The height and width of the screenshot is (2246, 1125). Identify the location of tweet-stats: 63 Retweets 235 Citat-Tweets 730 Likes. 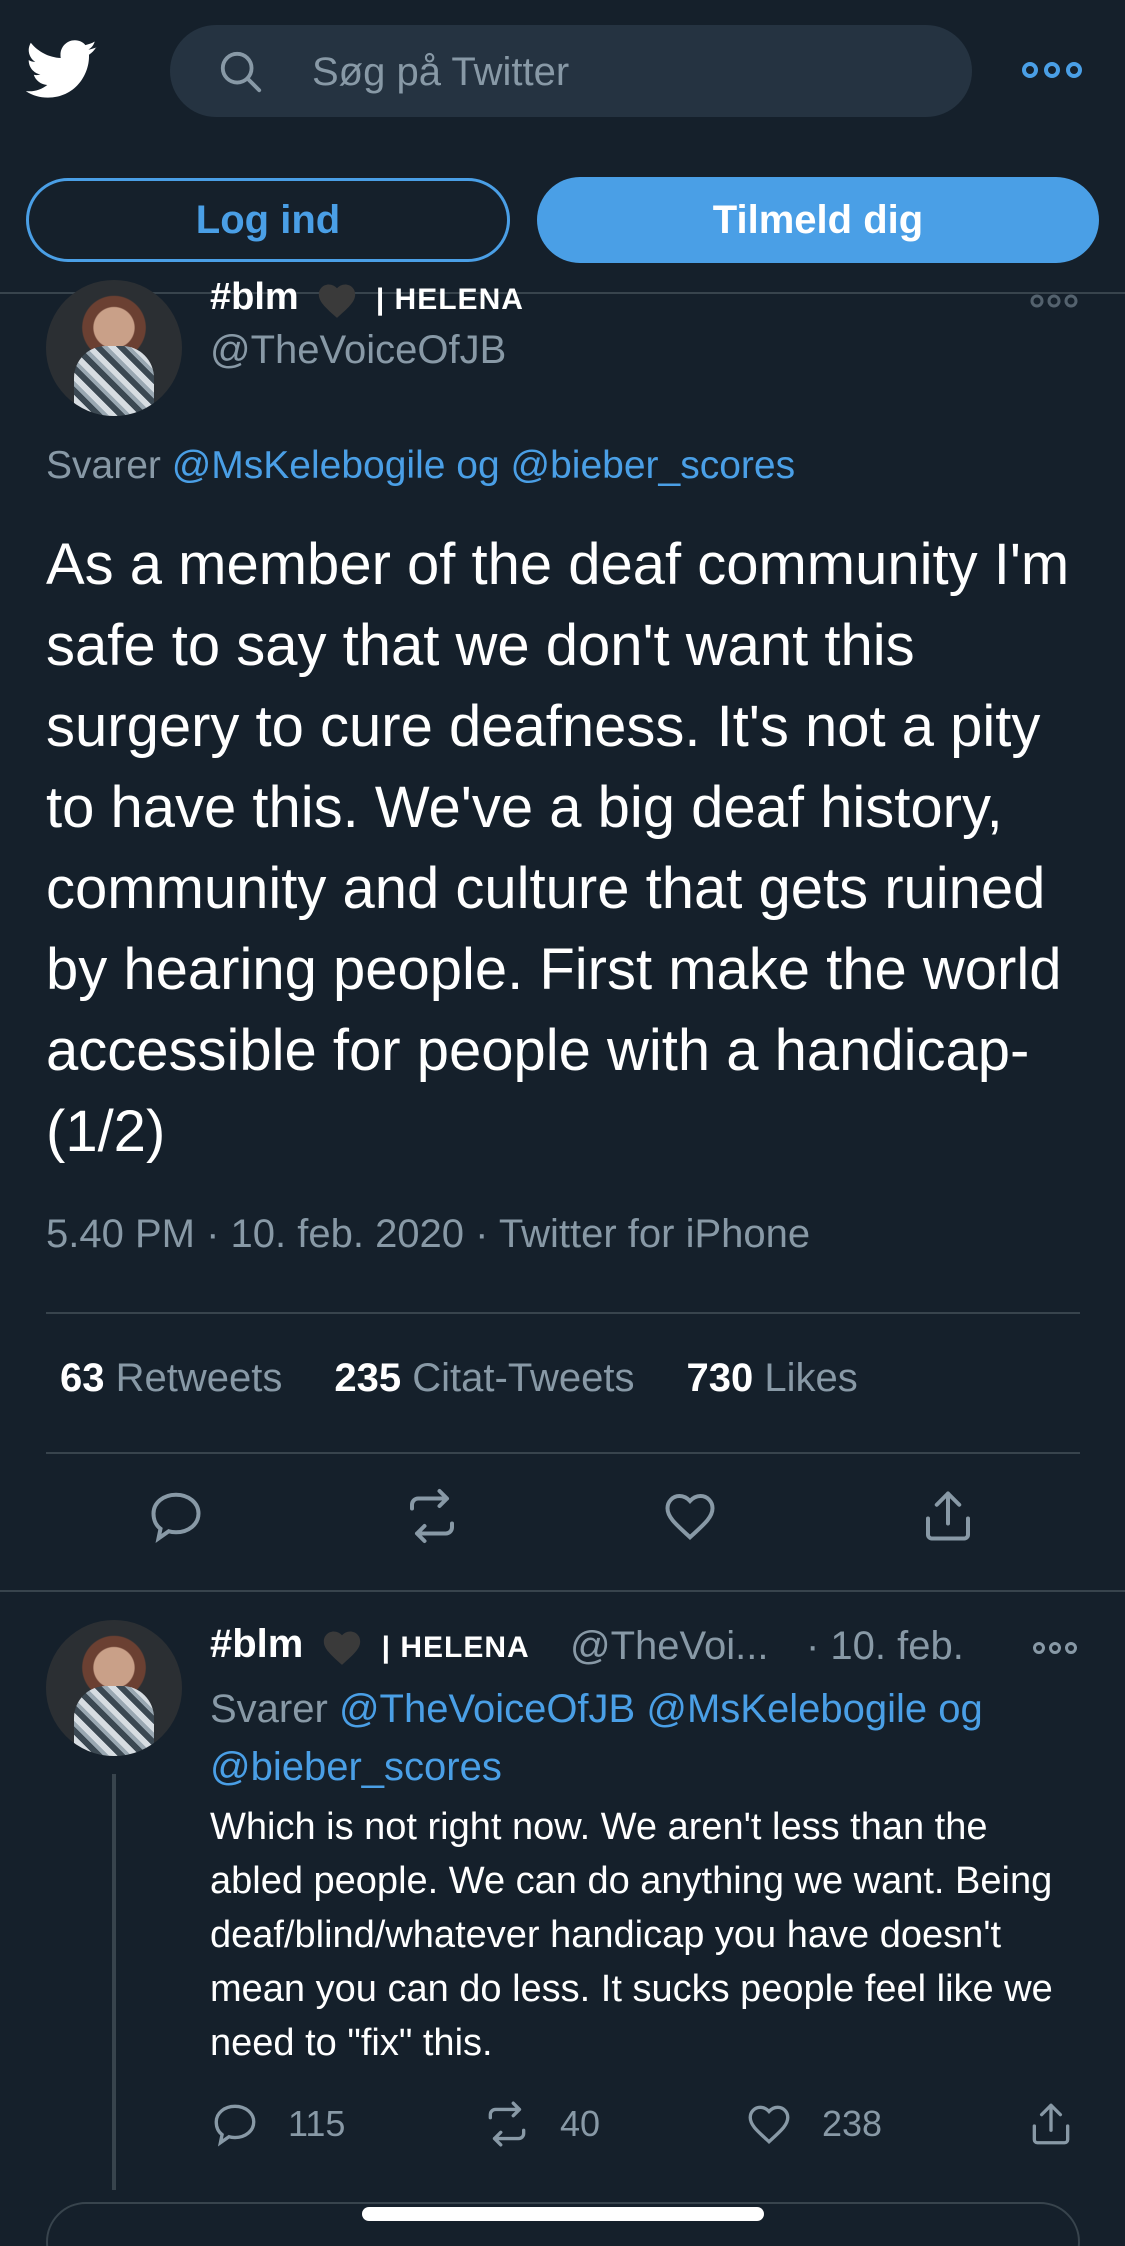
(459, 1378).